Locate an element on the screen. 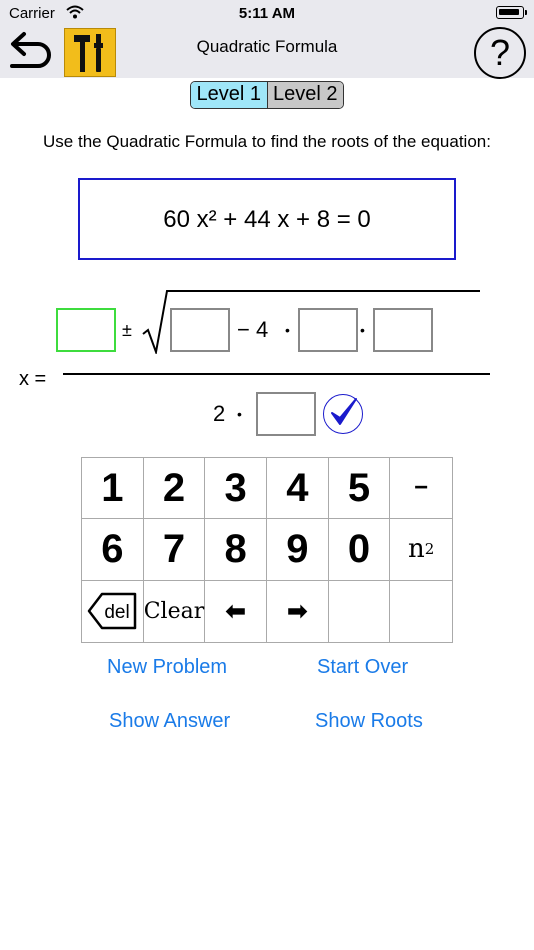 The image size is (534, 950). status-time: 5:11 AM is located at coordinates (267, 13).